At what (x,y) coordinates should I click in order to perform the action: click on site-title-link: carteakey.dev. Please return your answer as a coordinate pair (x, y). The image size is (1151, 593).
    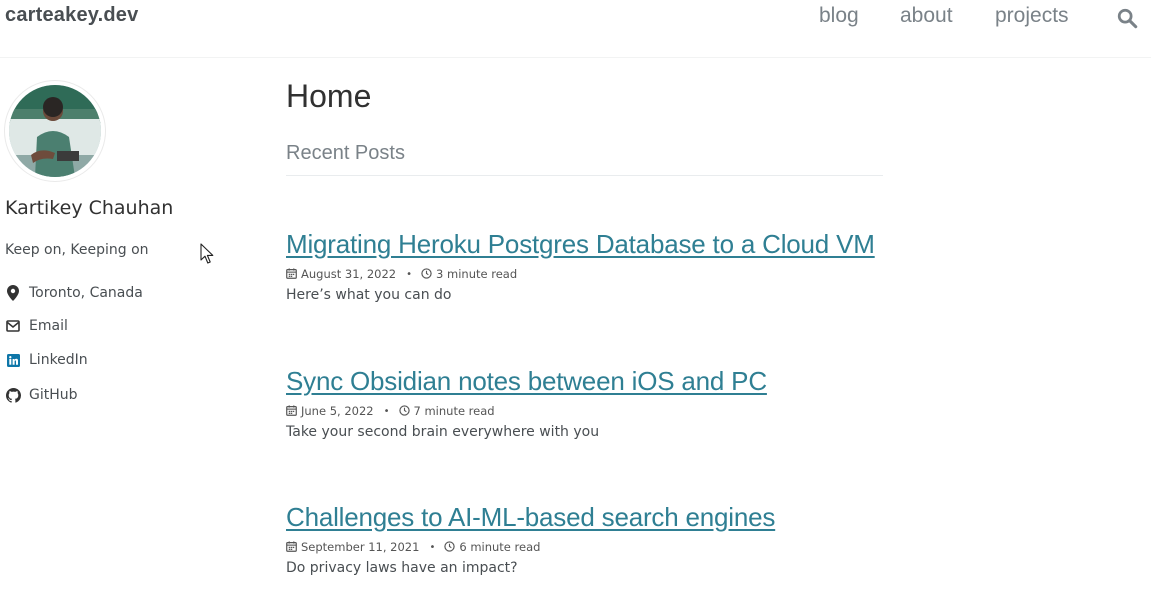
    Looking at the image, I should click on (71, 15).